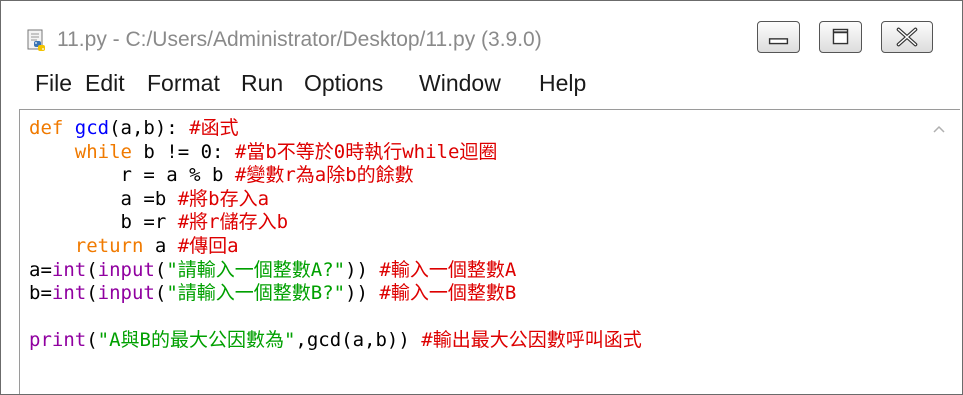 The width and height of the screenshot is (963, 395). Describe the element at coordinates (183, 151) in the screenshot. I see `code-token: b != 0:` at that location.